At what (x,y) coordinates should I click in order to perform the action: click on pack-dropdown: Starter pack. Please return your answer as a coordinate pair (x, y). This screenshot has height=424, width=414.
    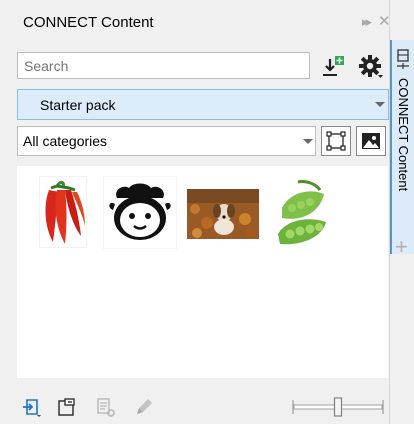
    Looking at the image, I should click on (203, 104).